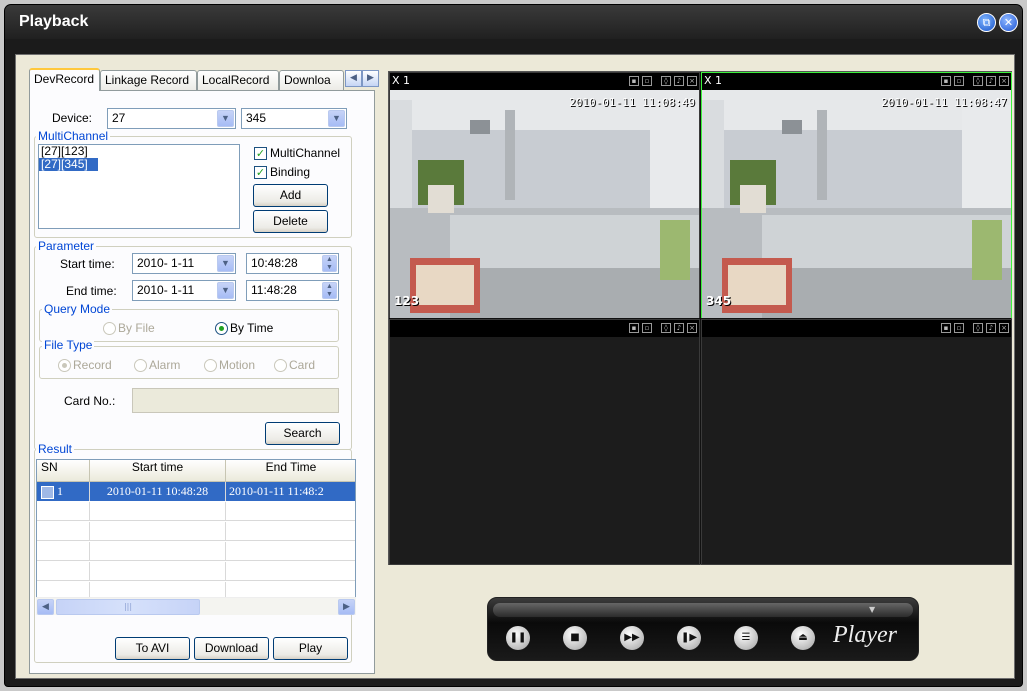  I want to click on start-date-value: 2010- 1-11, so click(166, 263).